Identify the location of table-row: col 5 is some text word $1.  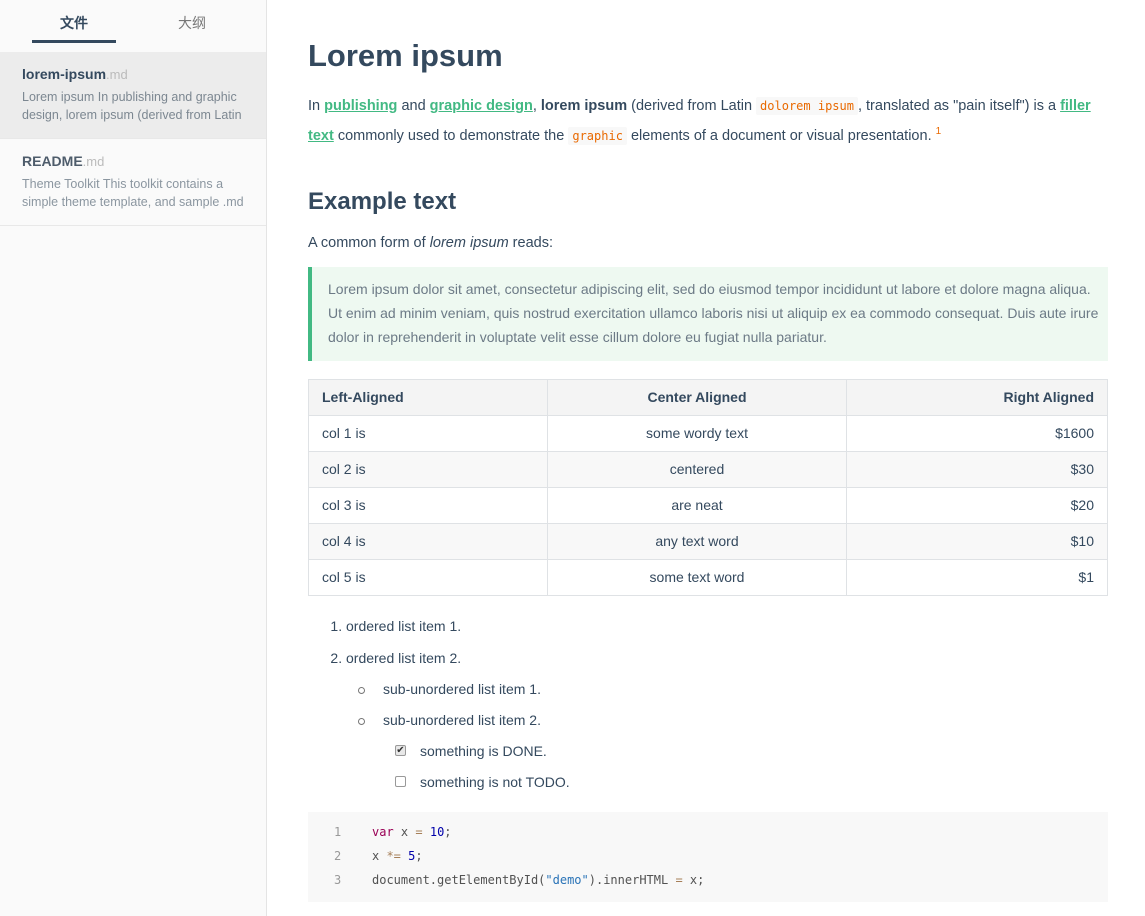
(708, 577).